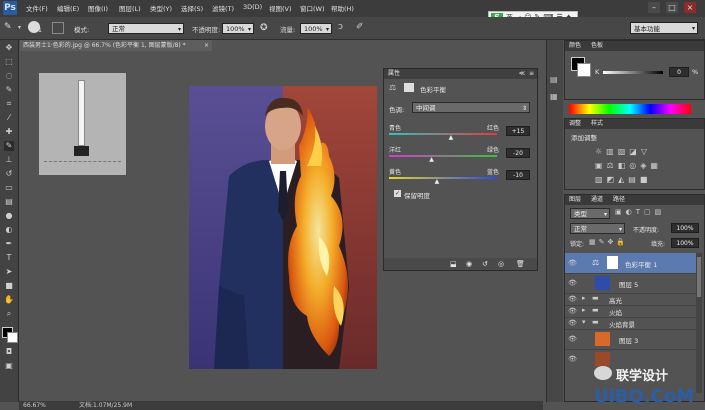 The height and width of the screenshot is (410, 705). What do you see at coordinates (597, 228) in the screenshot?
I see `blend-mode-select: 正常 ▾` at bounding box center [597, 228].